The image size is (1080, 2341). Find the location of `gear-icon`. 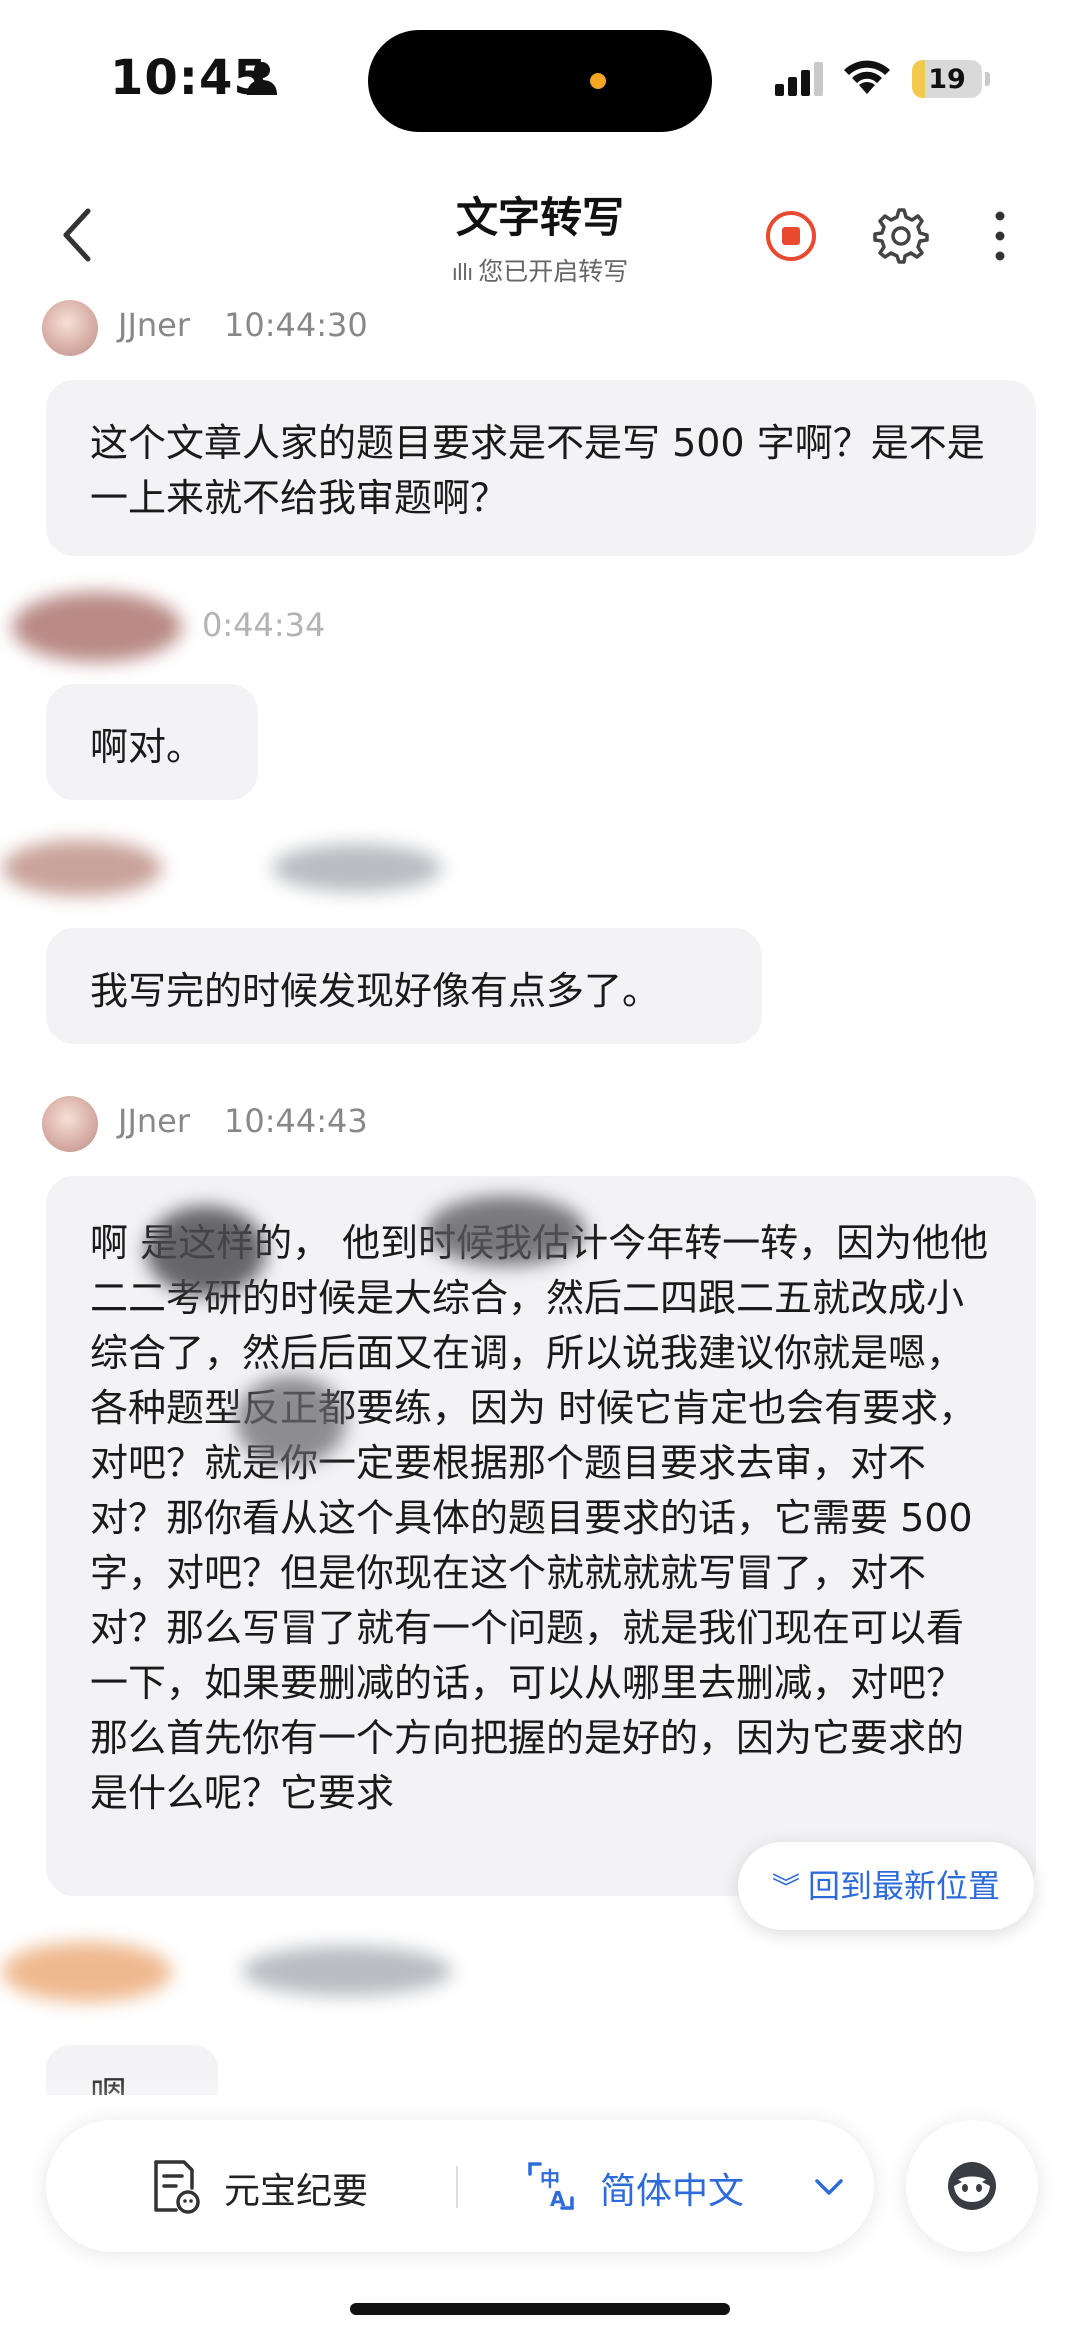

gear-icon is located at coordinates (901, 236).